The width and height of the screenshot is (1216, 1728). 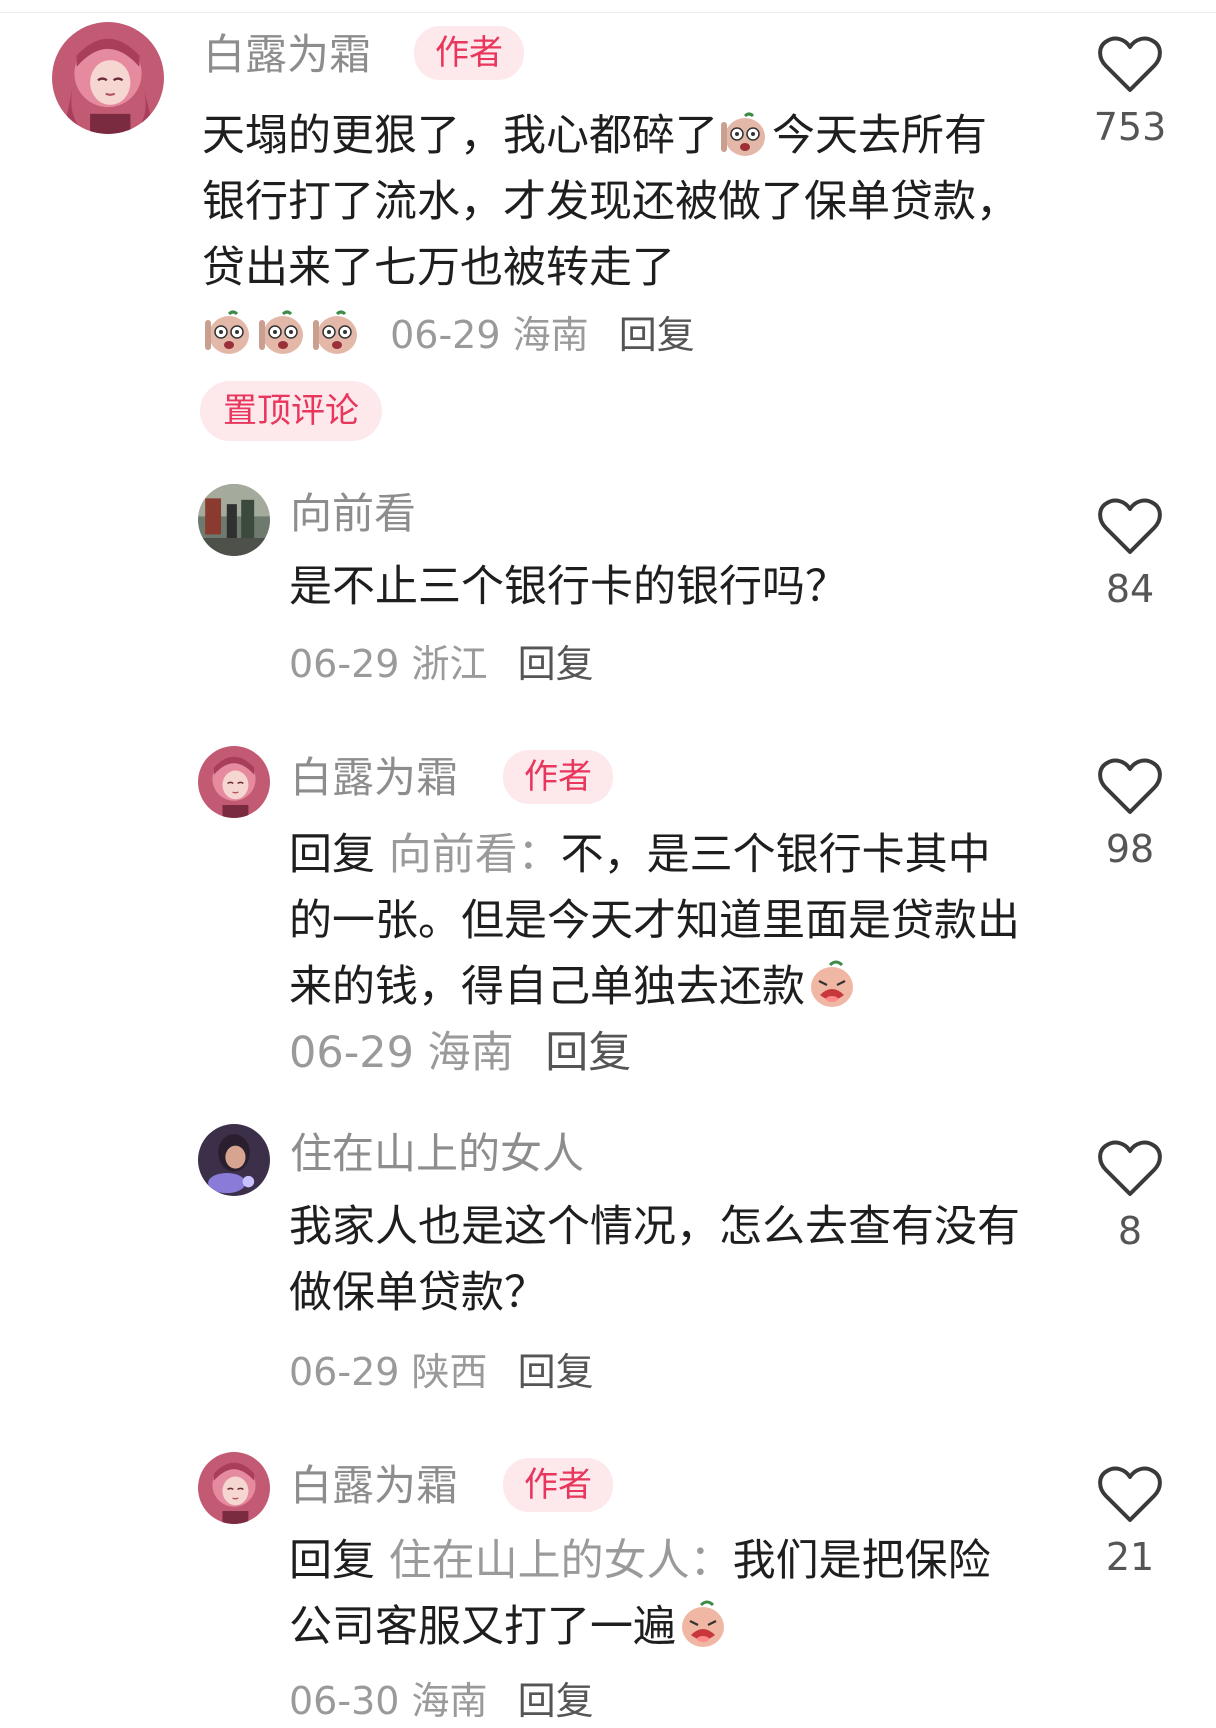 I want to click on like-button: 21, so click(x=1130, y=1524).